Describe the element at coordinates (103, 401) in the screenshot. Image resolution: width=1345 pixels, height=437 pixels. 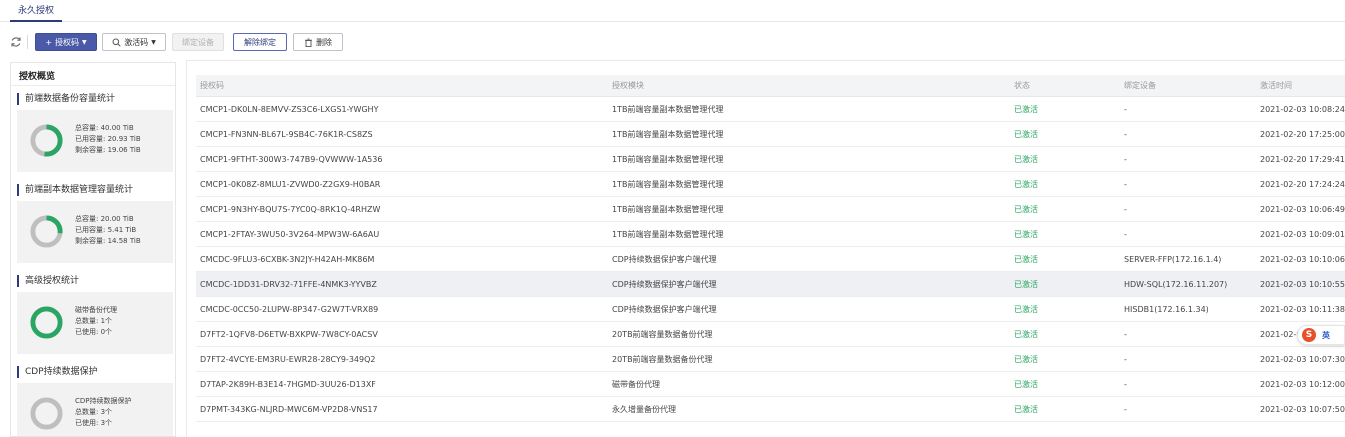
I see `stat-line: CDP持续数据保护` at that location.